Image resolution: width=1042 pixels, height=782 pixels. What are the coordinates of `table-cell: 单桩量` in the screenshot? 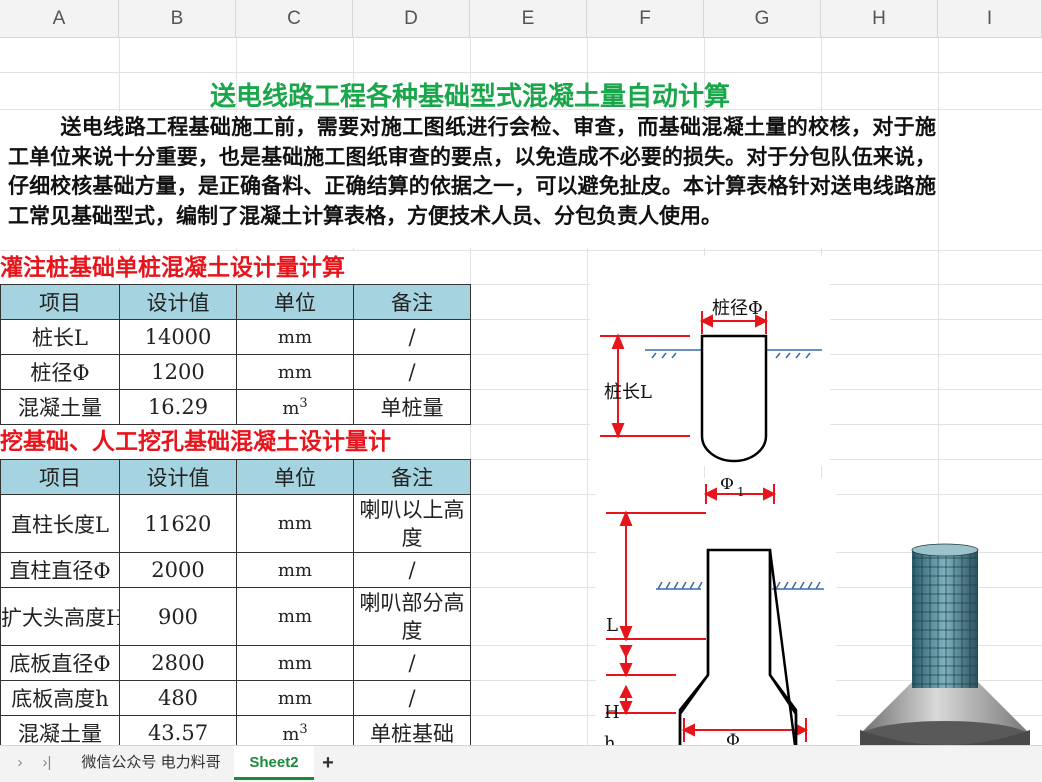 It's located at (412, 407).